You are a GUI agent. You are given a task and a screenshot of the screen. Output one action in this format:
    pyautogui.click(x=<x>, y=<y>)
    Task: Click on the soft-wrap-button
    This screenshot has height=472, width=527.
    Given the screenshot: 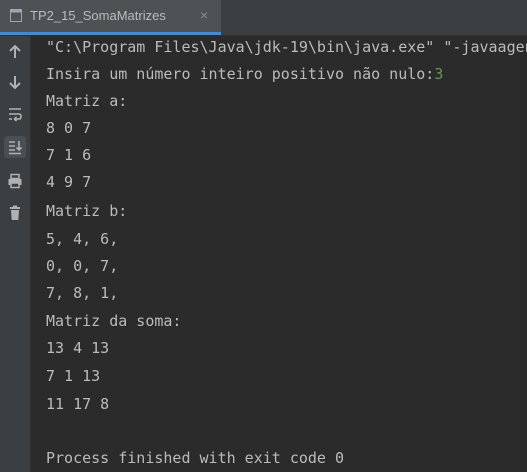 What is the action you would take?
    pyautogui.click(x=15, y=114)
    